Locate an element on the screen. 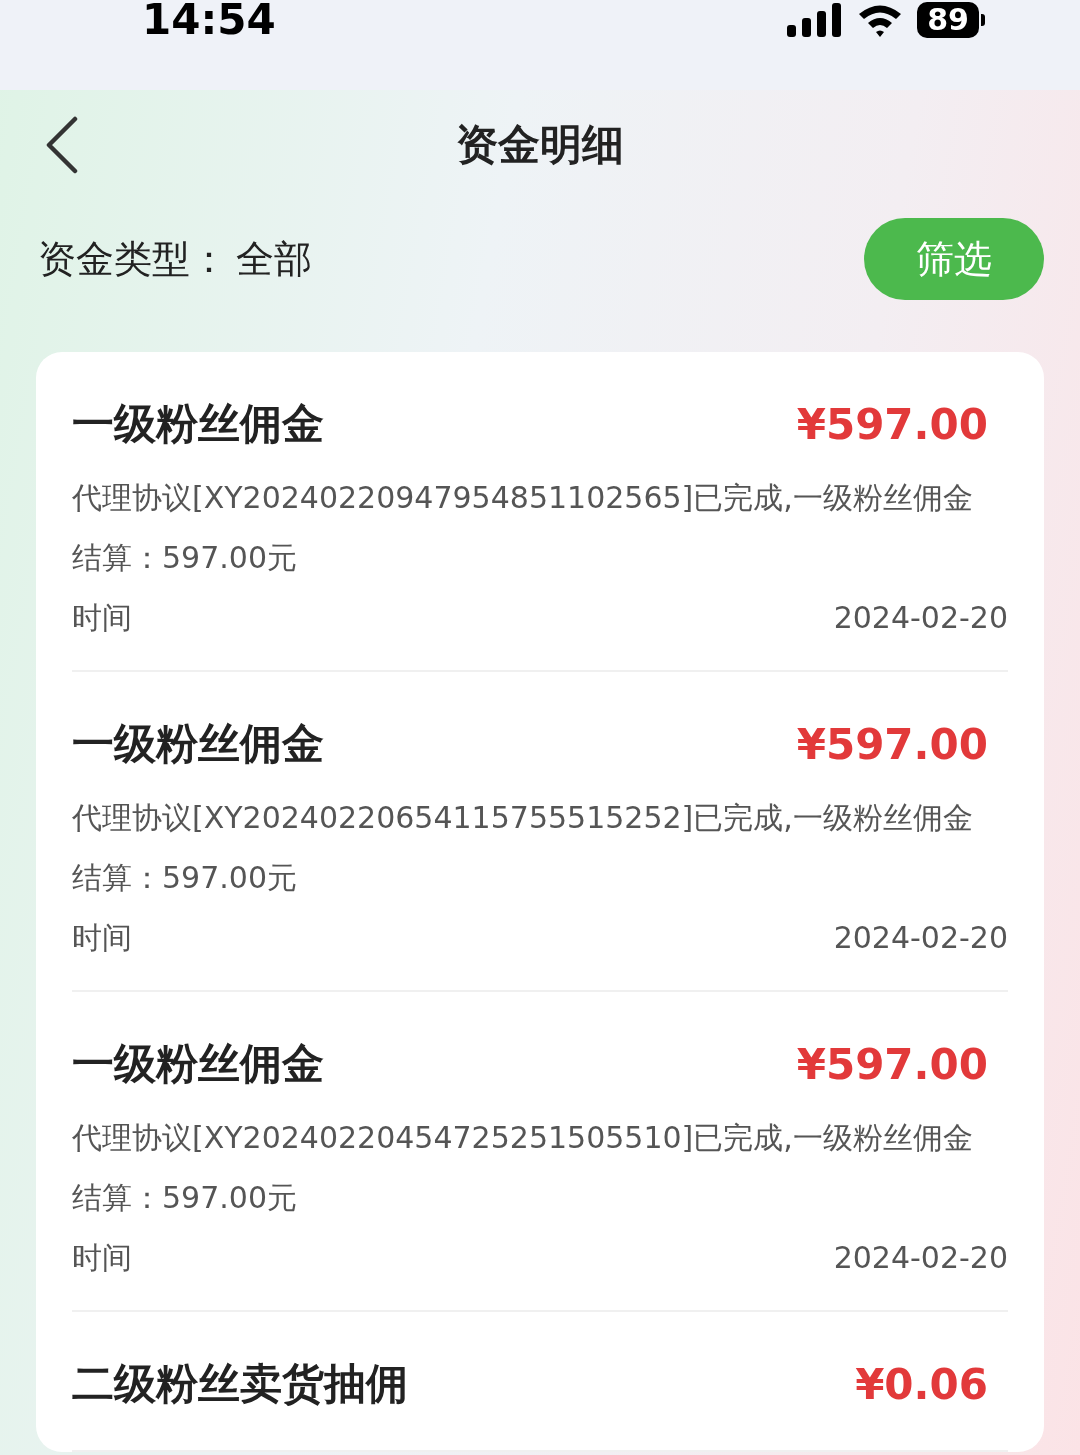  record-amount: ¥0.06 is located at coordinates (921, 1384).